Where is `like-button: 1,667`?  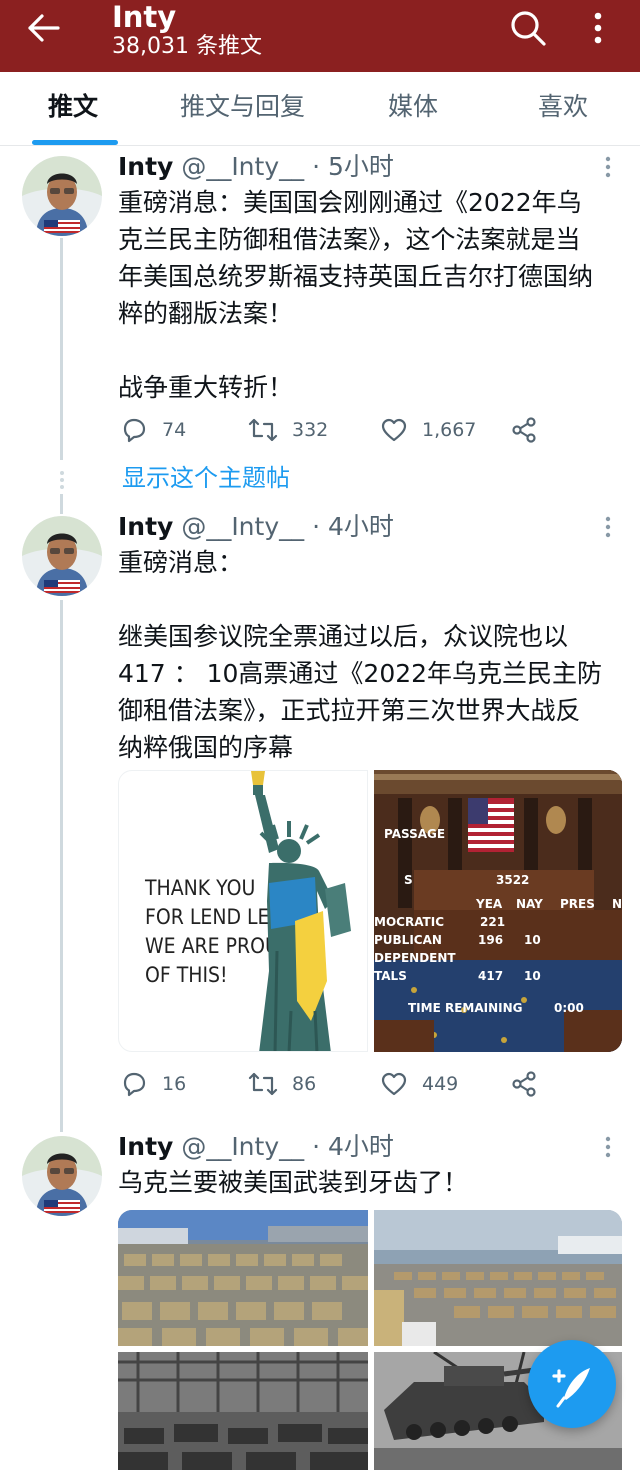
like-button: 1,667 is located at coordinates (428, 430).